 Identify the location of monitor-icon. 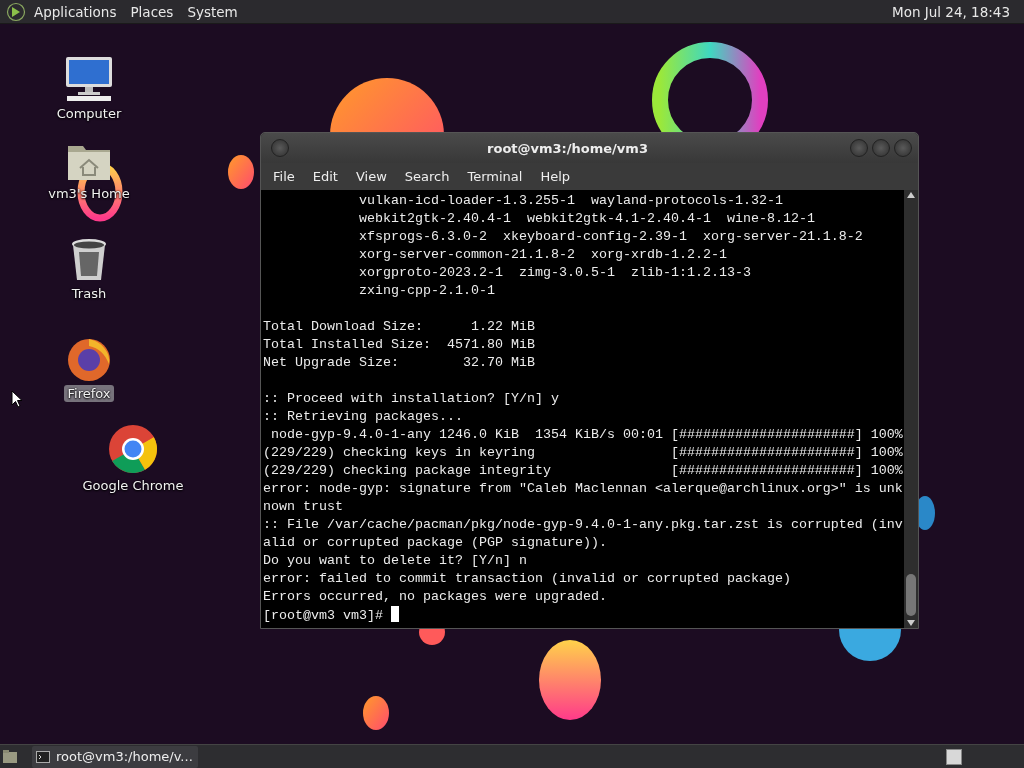
(89, 79).